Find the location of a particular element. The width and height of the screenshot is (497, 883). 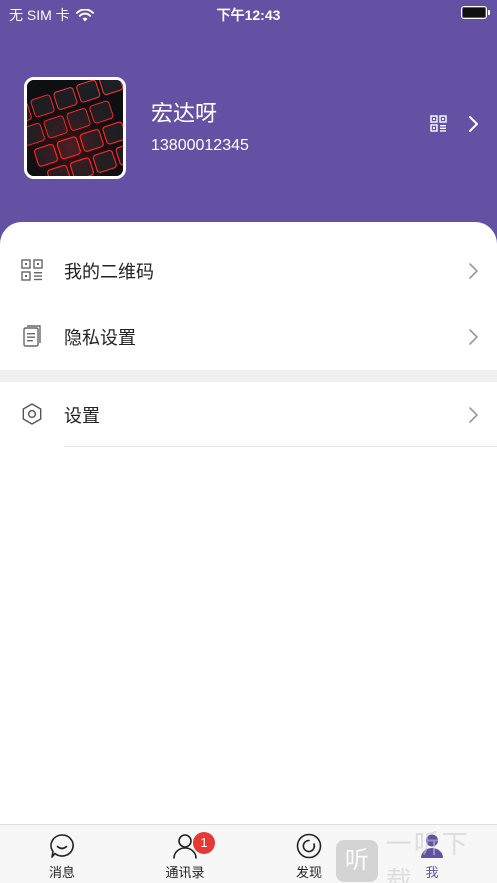

tab-bar: 消息 1 通讯录 发现 我 is located at coordinates (248, 853).